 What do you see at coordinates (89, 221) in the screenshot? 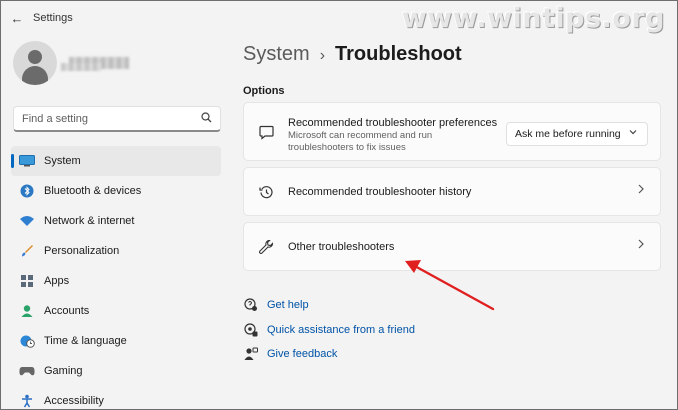
I see `sidebar-item-label: Network & internet` at bounding box center [89, 221].